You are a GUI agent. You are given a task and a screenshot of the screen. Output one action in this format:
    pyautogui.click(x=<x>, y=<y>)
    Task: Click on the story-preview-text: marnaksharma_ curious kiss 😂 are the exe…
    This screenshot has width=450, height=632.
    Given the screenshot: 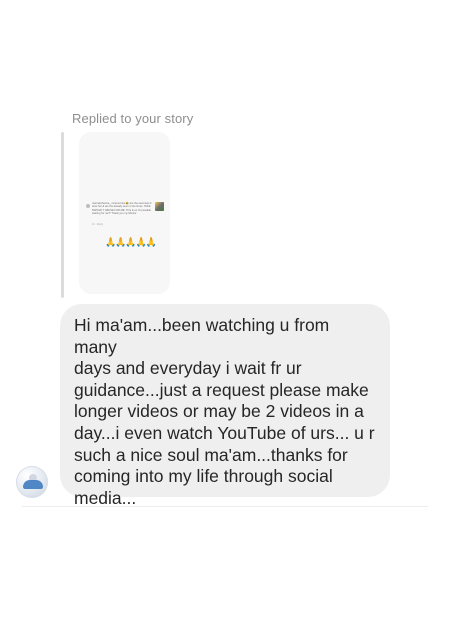 What is the action you would take?
    pyautogui.click(x=122, y=208)
    